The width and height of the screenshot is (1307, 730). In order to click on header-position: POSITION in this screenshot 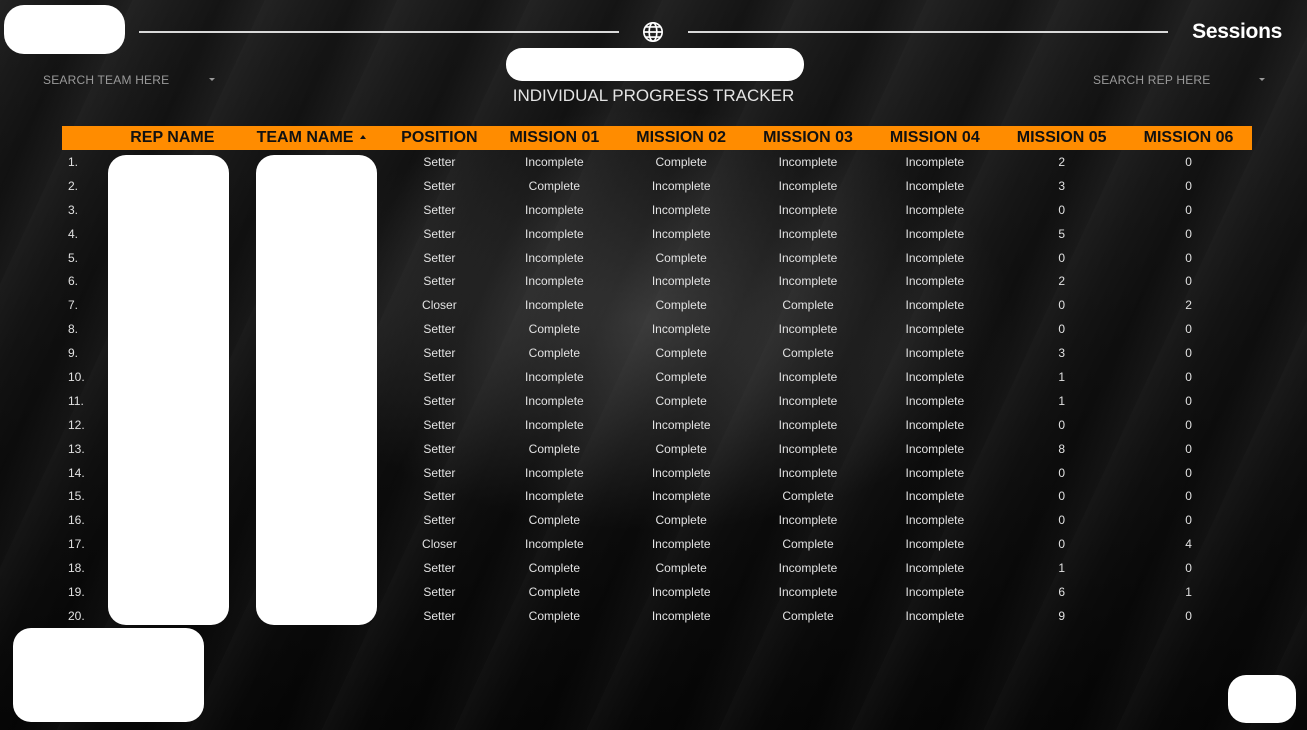, I will do `click(439, 138)`.